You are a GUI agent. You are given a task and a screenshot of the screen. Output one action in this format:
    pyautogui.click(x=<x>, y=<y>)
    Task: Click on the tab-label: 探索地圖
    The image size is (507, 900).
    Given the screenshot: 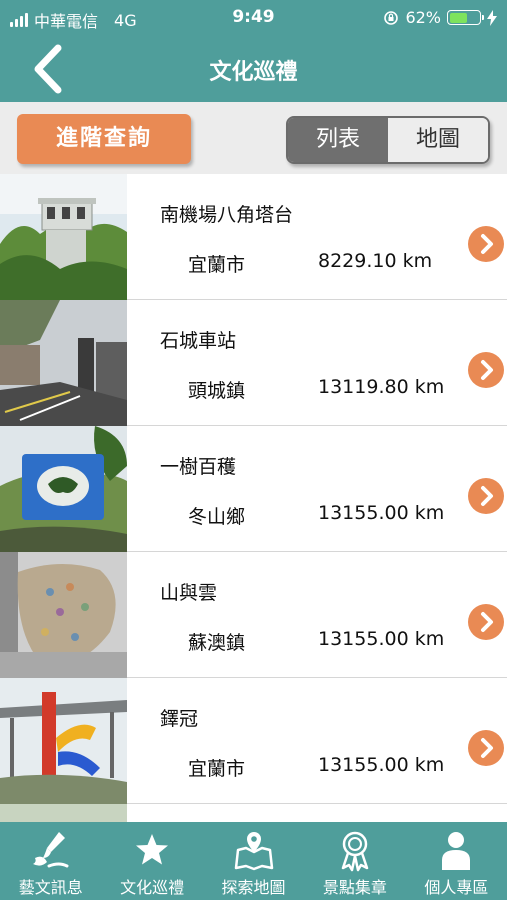 What is the action you would take?
    pyautogui.click(x=253, y=887)
    